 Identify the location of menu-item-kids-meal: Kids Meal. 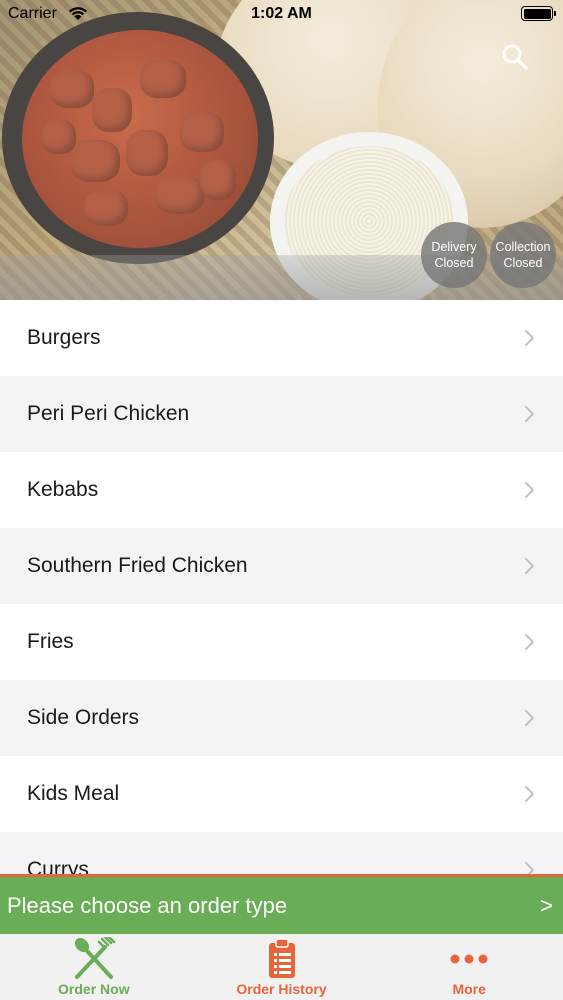
(281, 794).